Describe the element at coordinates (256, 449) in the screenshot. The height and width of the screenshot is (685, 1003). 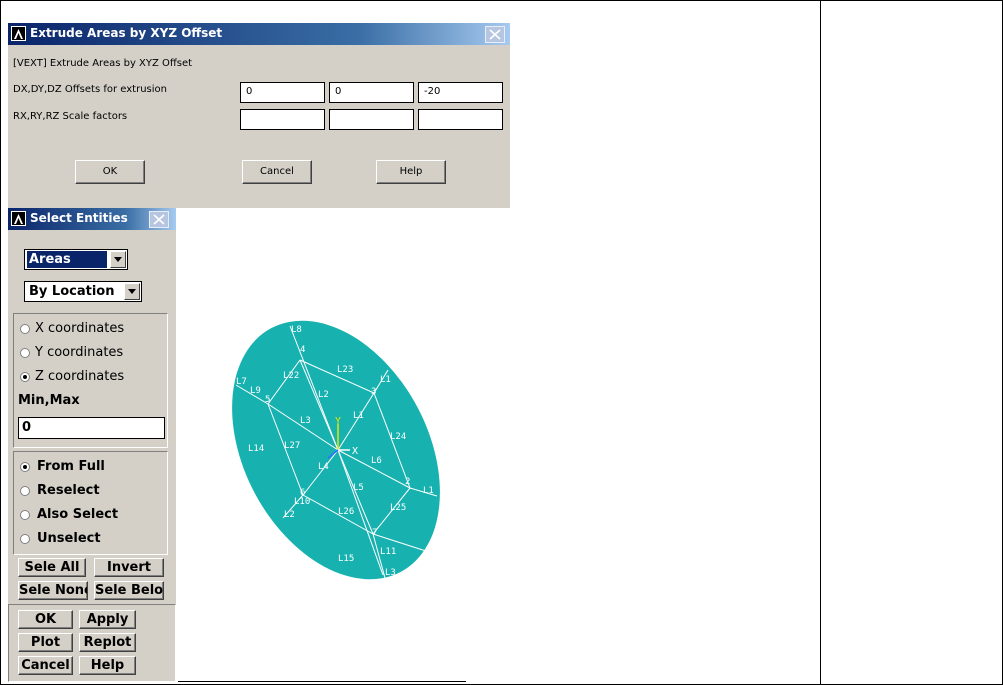
I see `line-label: L14` at that location.